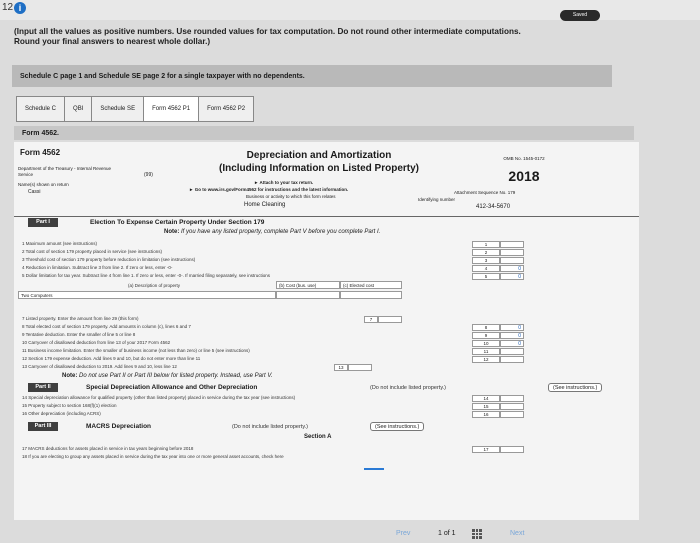 This screenshot has height=543, width=700. Describe the element at coordinates (60, 243) in the screenshot. I see `line-1: 1 Maximum amount (see instructions)` at that location.